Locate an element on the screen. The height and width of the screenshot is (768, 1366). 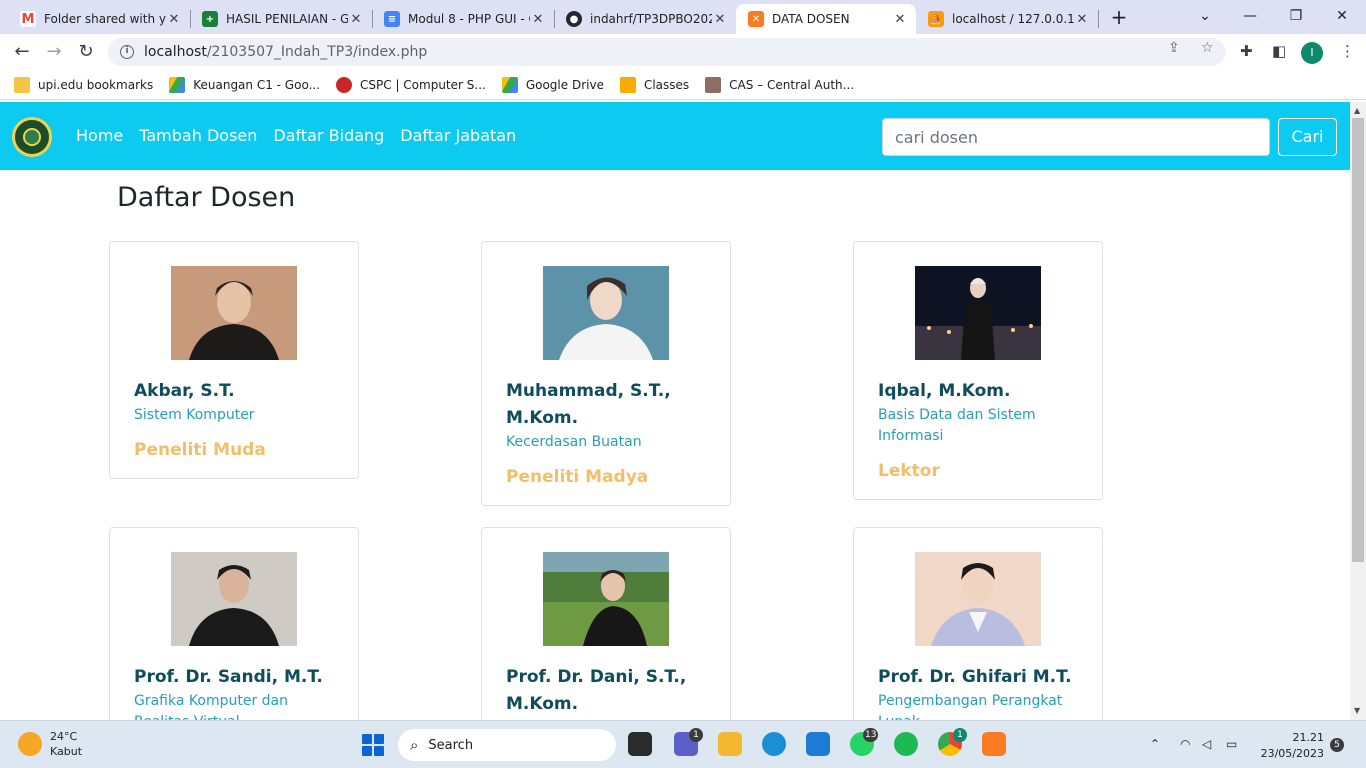
chat-badge: 1 is located at coordinates (696, 735).